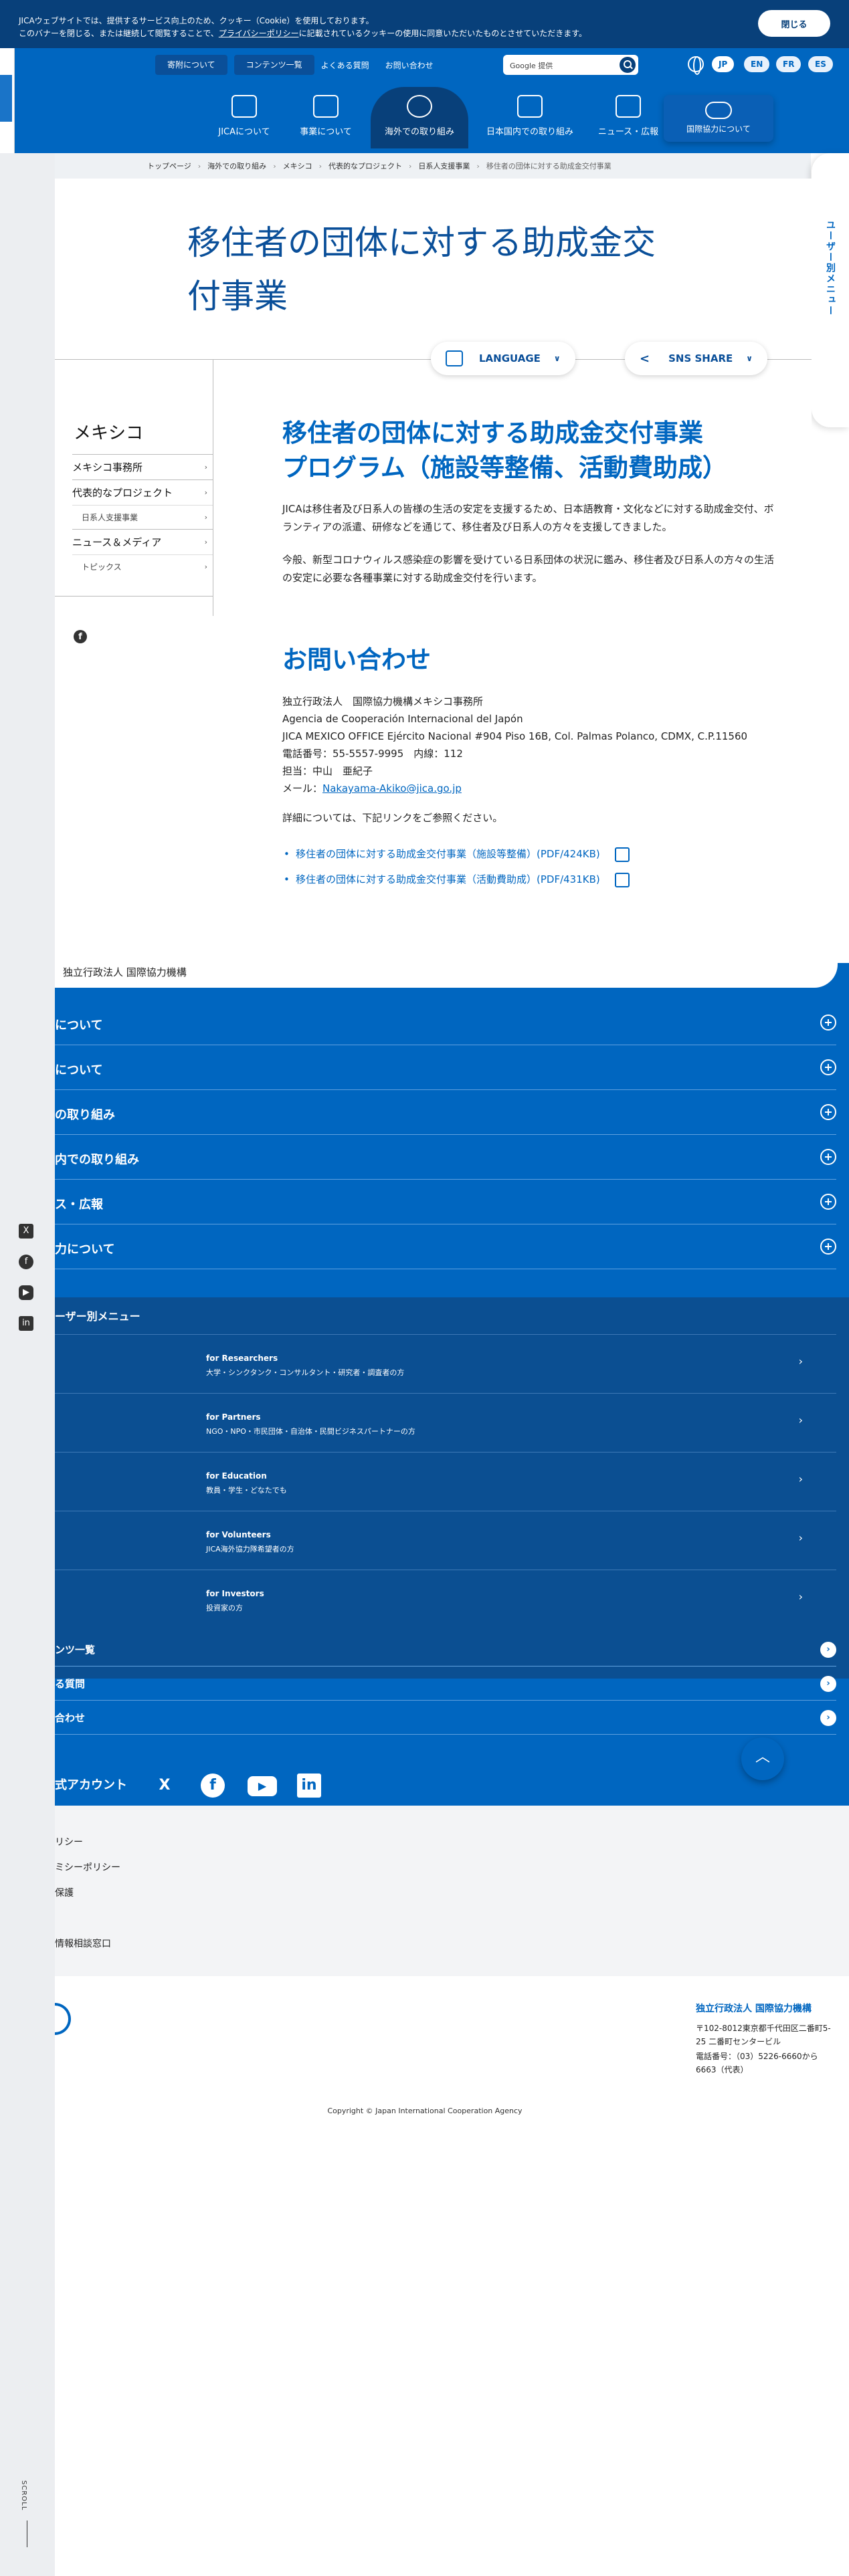 The height and width of the screenshot is (2576, 849). Describe the element at coordinates (445, 1247) in the screenshot. I see `footer-menu-6: 力について` at that location.